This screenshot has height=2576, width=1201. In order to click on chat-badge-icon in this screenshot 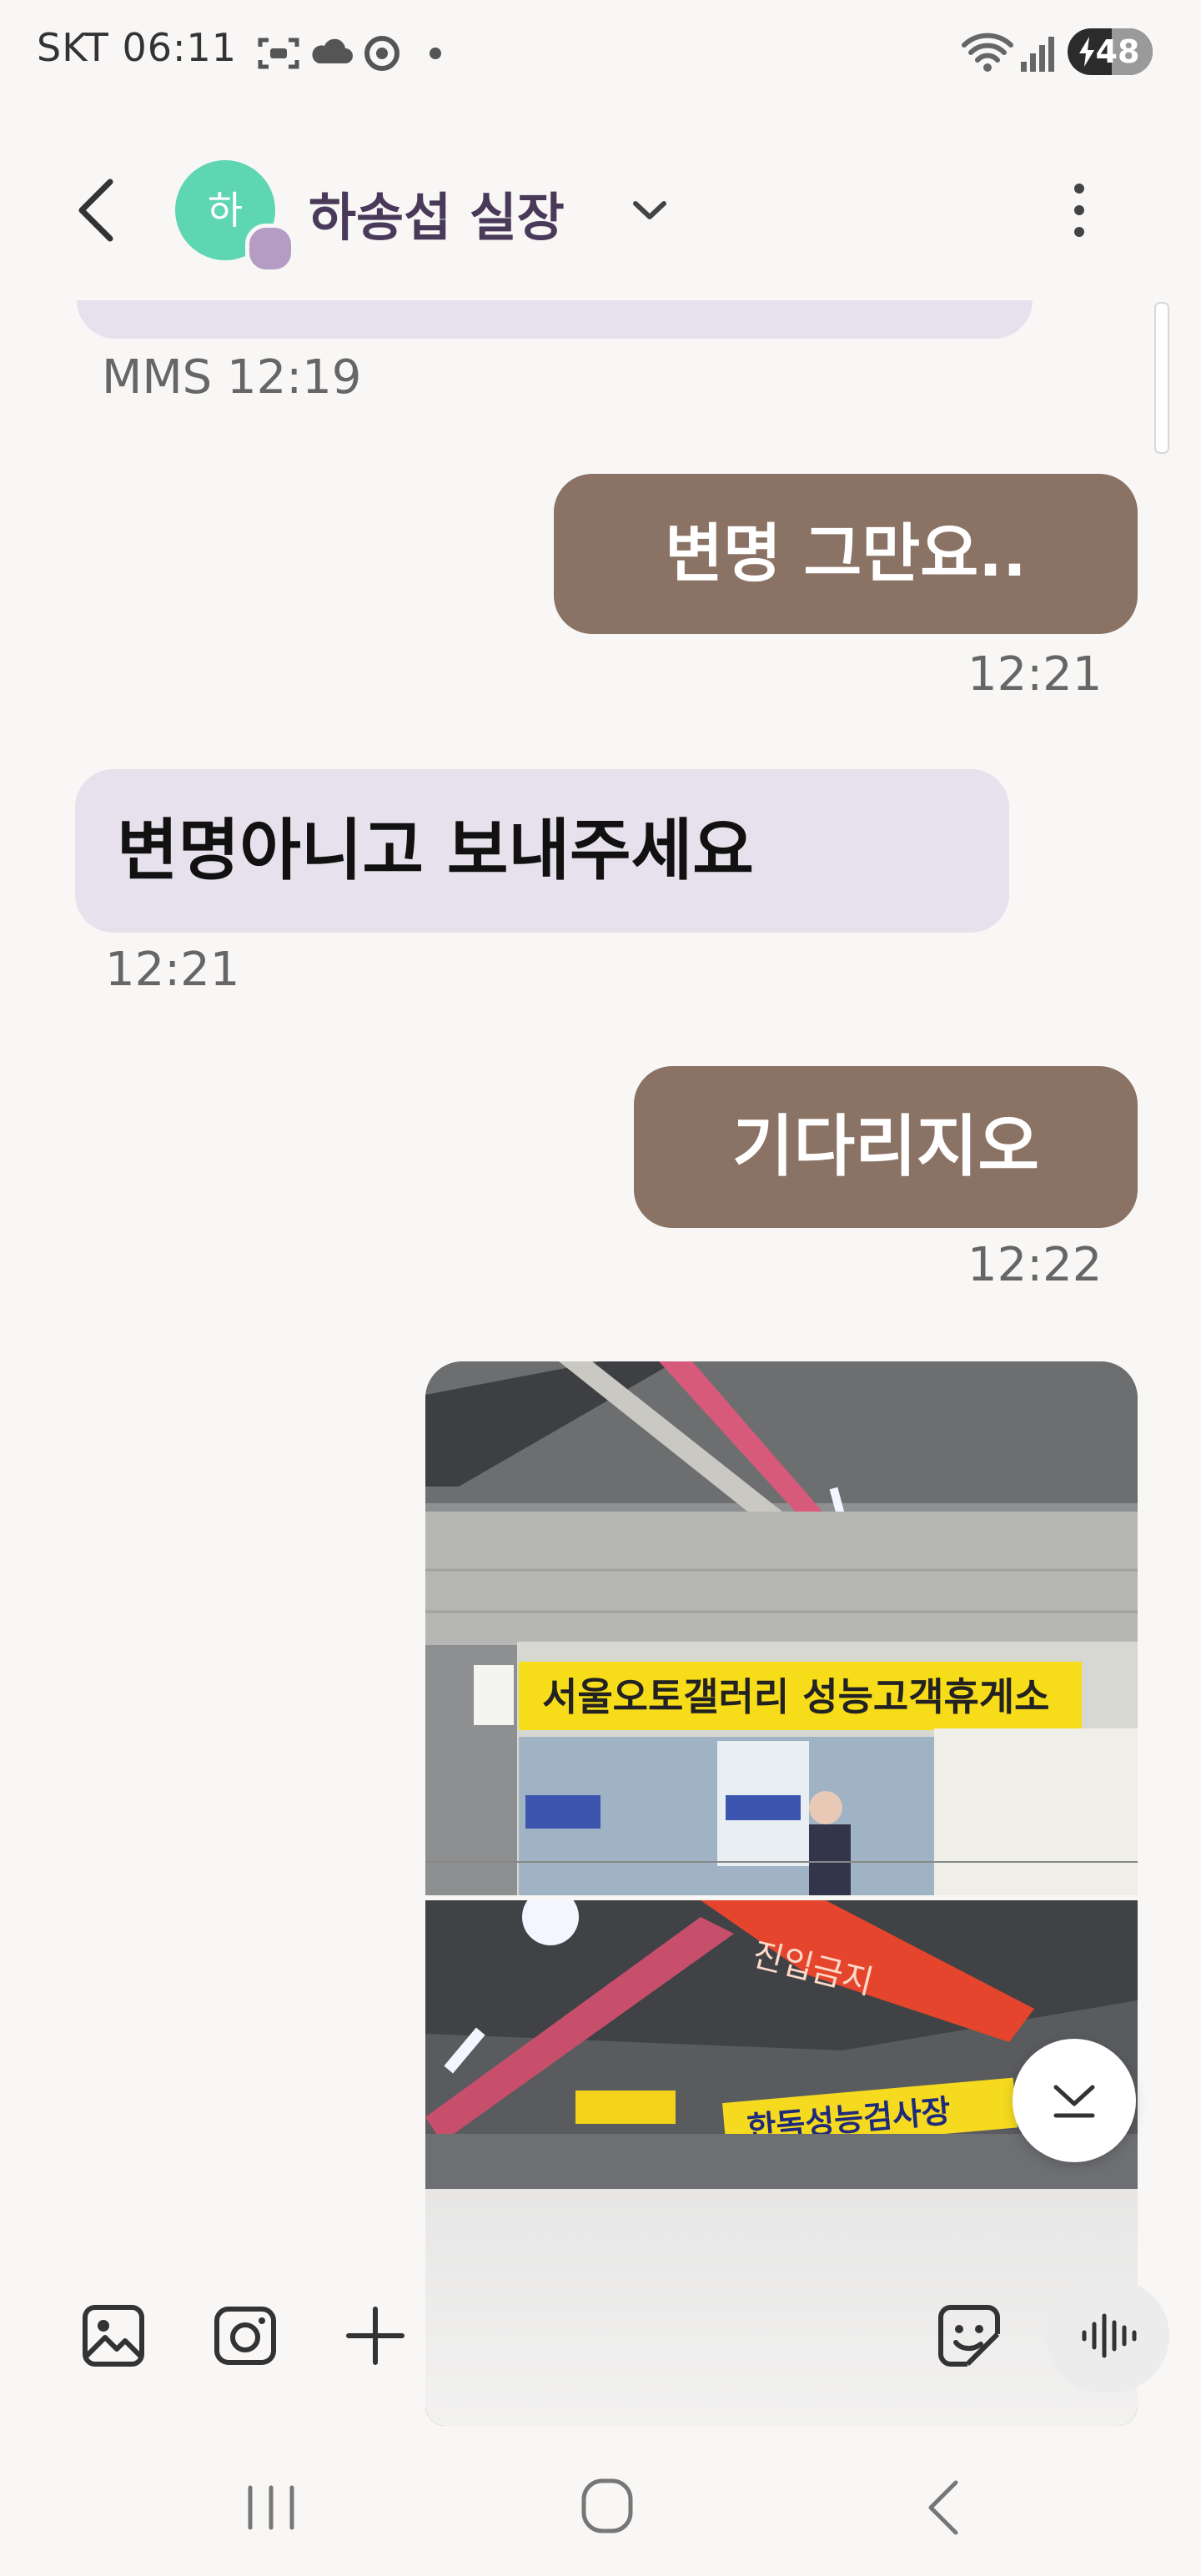, I will do `click(270, 249)`.